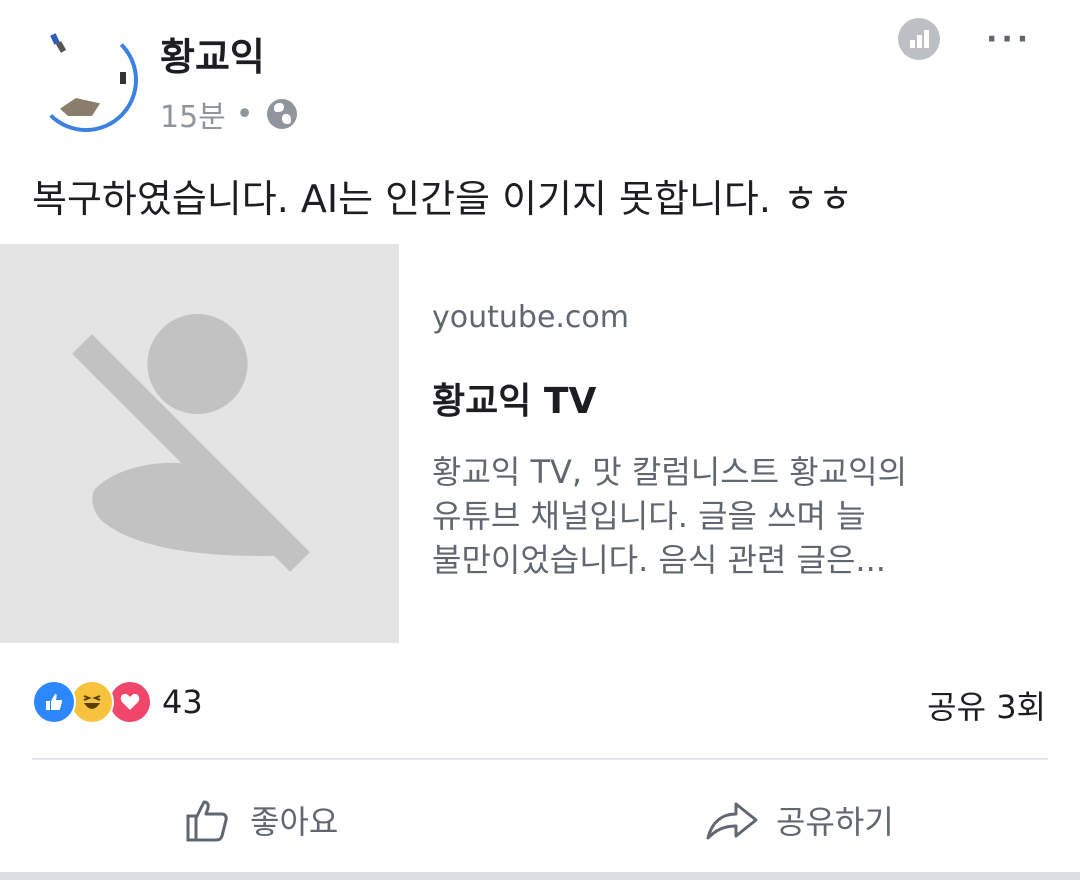 The height and width of the screenshot is (880, 1080). What do you see at coordinates (514, 401) in the screenshot?
I see `link-title: 황교익 TV` at bounding box center [514, 401].